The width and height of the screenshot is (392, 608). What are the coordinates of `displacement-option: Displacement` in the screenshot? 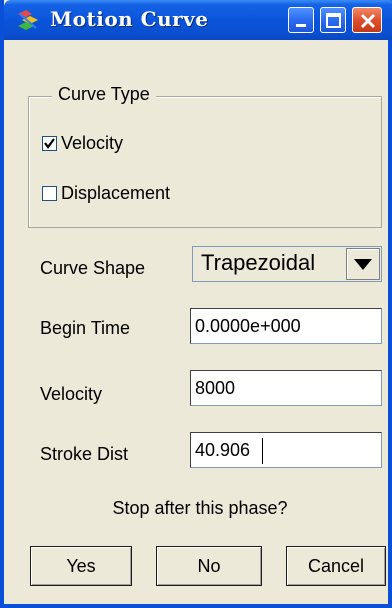 It's located at (106, 193).